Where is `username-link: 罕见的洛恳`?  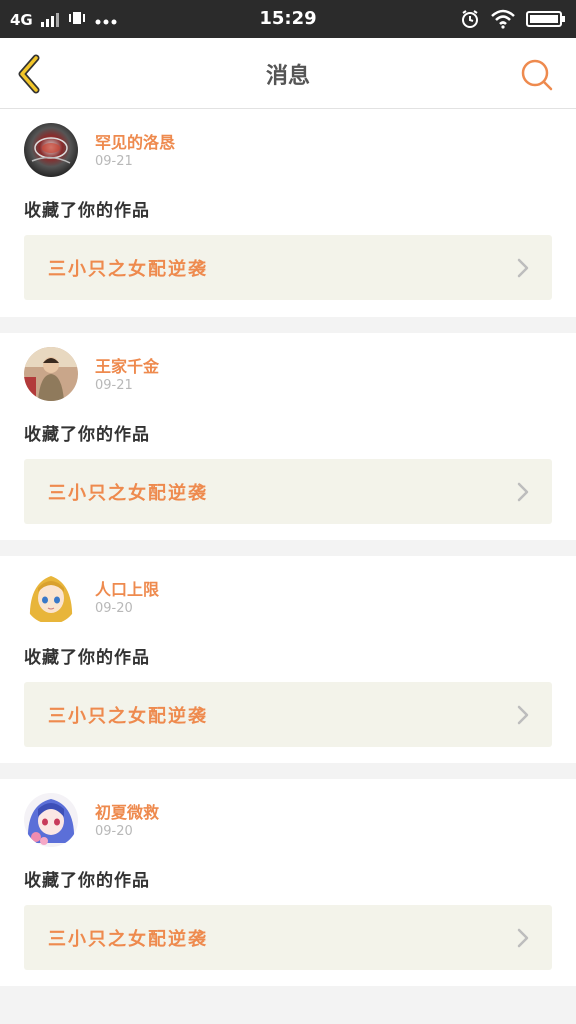
username-link: 罕见的洛恳 is located at coordinates (135, 141).